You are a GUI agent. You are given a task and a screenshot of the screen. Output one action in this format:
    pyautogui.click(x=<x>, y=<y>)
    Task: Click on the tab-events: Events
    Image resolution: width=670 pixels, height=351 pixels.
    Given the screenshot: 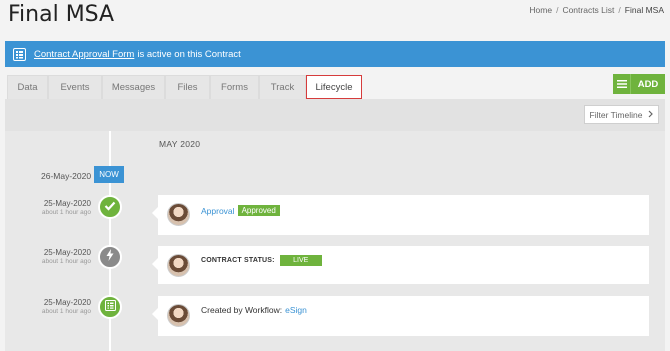 What is the action you would take?
    pyautogui.click(x=75, y=87)
    